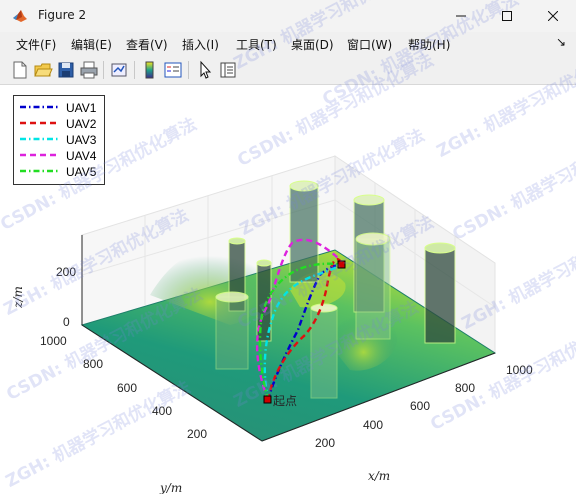  I want to click on open-folder-icon, so click(43, 70).